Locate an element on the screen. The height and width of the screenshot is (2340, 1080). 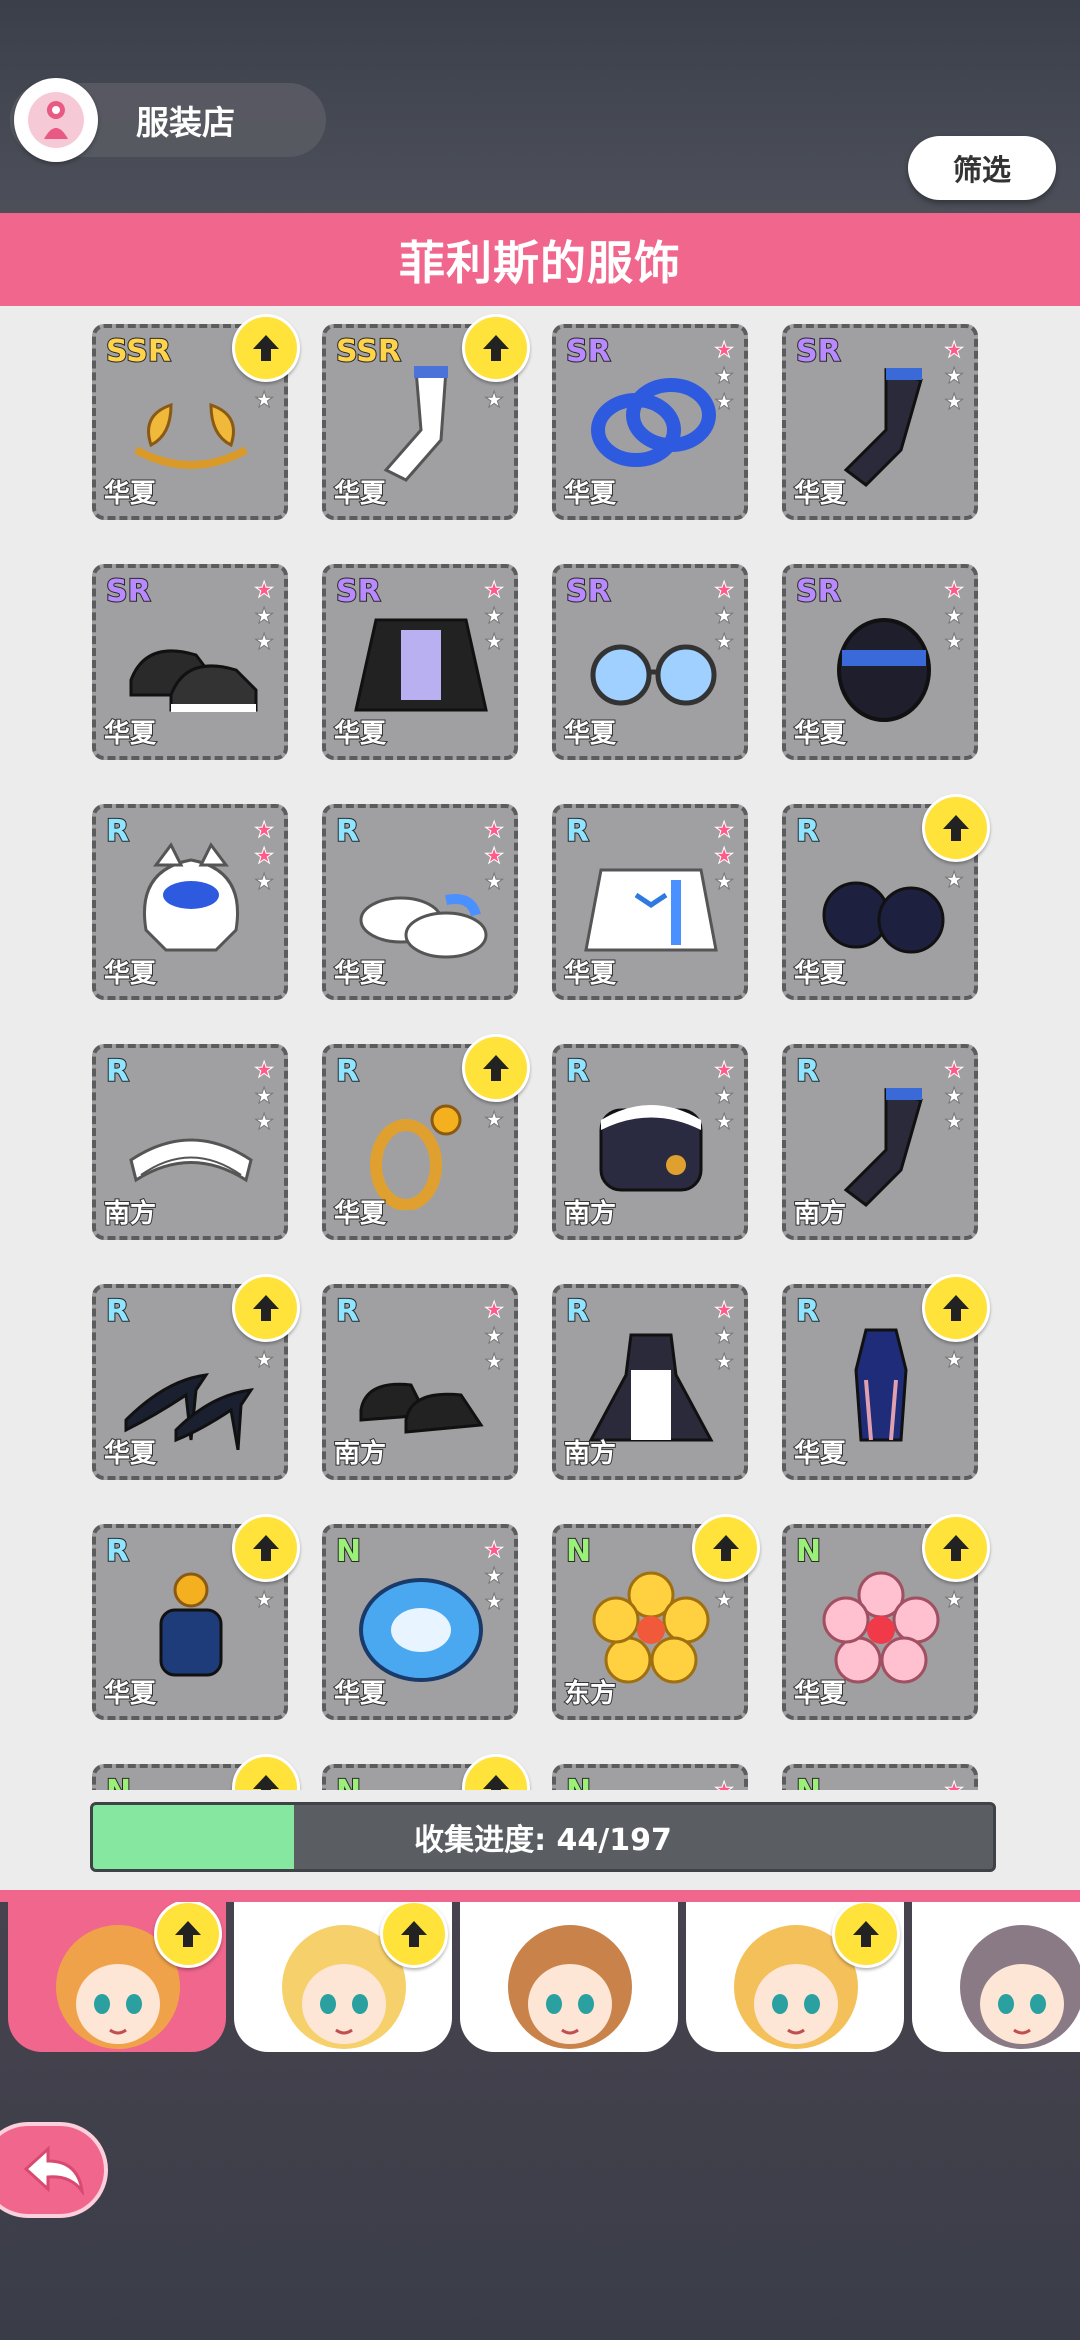
wardrobe-item: N ★ 华夏 is located at coordinates (886, 1617).